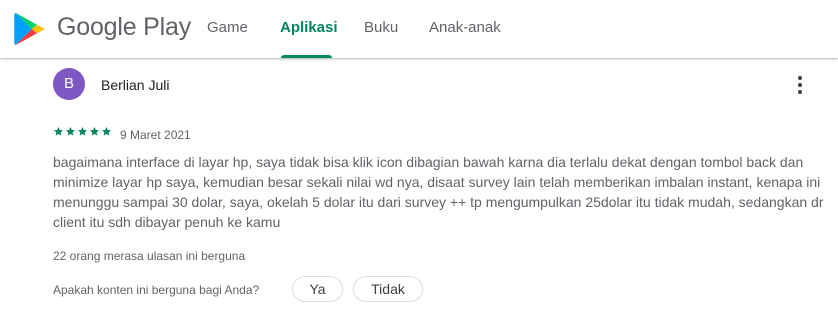  Describe the element at coordinates (800, 78) in the screenshot. I see `more-vert-icon` at that location.